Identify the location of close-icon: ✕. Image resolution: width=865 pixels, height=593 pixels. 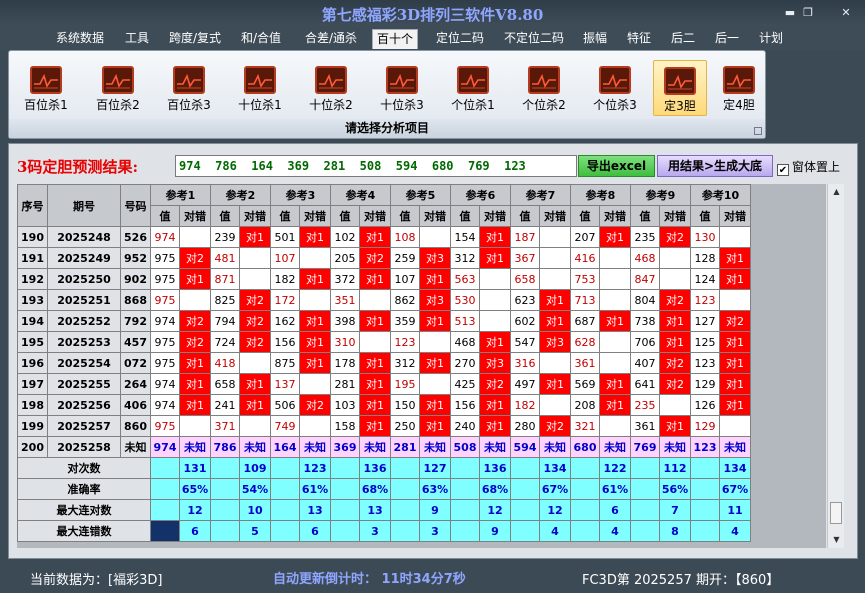
(846, 12).